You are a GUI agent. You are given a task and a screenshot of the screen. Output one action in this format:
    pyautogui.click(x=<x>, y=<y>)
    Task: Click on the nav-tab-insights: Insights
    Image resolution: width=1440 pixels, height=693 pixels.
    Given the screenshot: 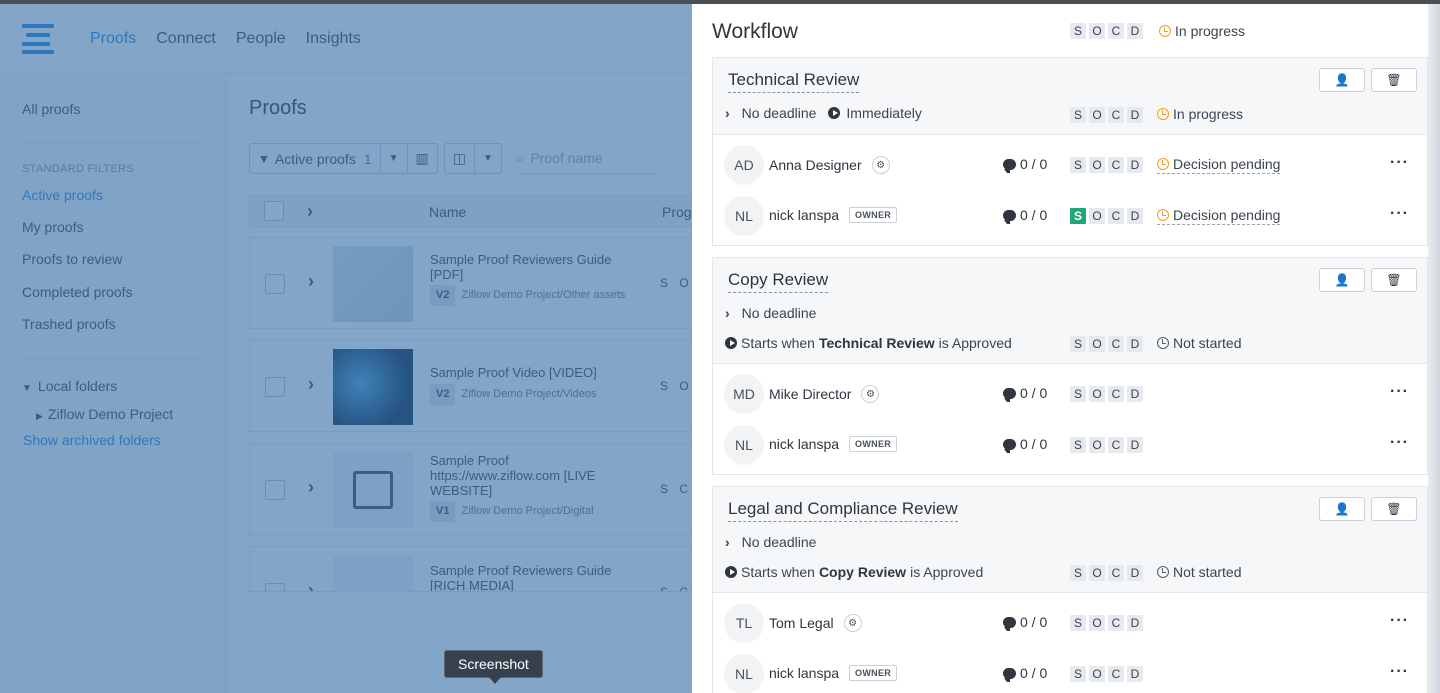 What is the action you would take?
    pyautogui.click(x=333, y=39)
    